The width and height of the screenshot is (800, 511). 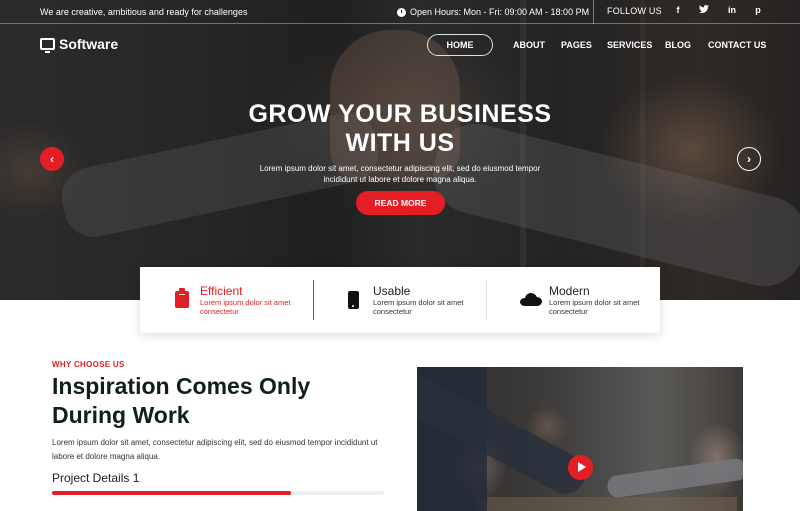 What do you see at coordinates (678, 45) in the screenshot?
I see `nav-item-blog: BLOG` at bounding box center [678, 45].